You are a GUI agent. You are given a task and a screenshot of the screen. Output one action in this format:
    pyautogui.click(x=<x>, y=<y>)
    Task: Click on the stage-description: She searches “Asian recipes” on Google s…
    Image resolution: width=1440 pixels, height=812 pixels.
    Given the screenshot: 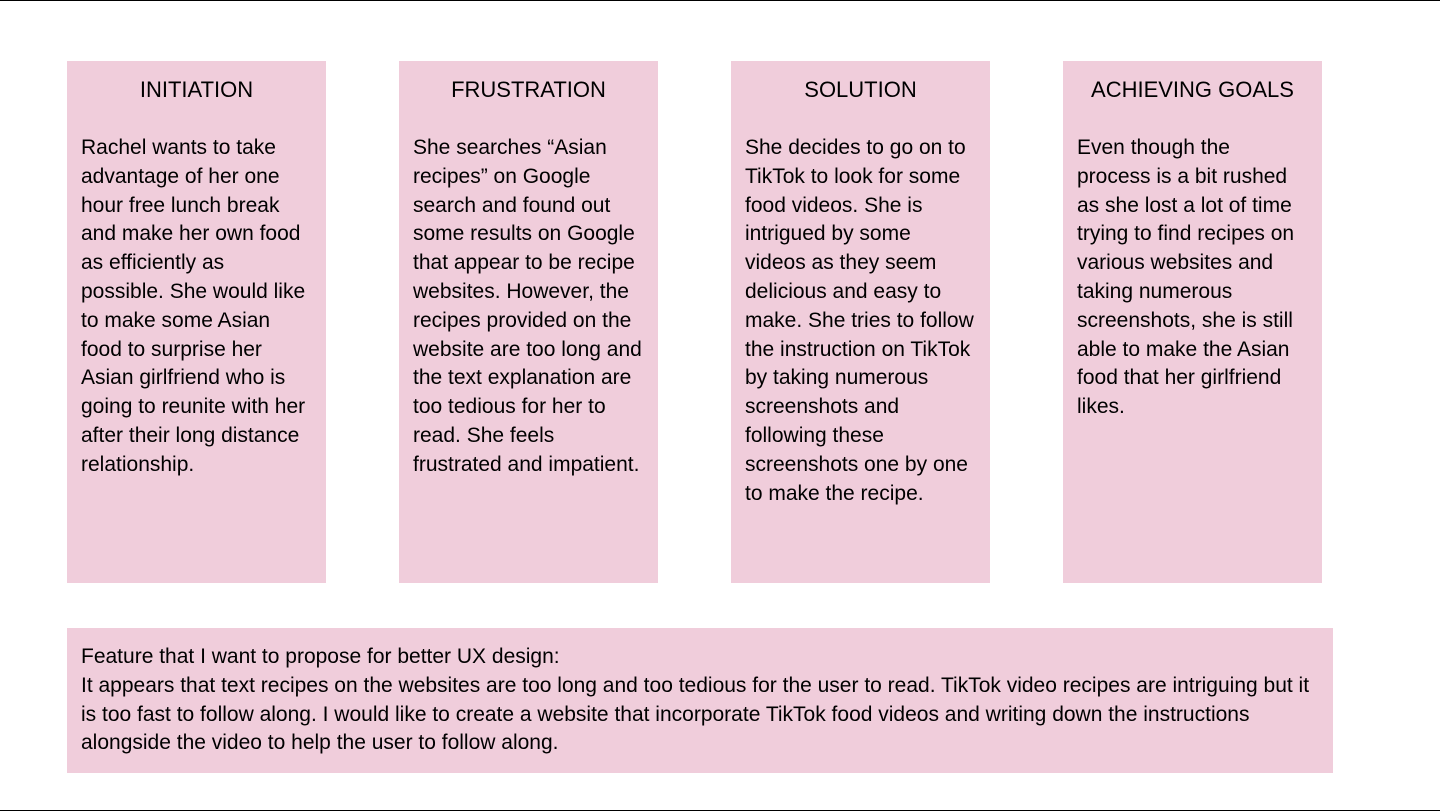 What is the action you would take?
    pyautogui.click(x=527, y=306)
    